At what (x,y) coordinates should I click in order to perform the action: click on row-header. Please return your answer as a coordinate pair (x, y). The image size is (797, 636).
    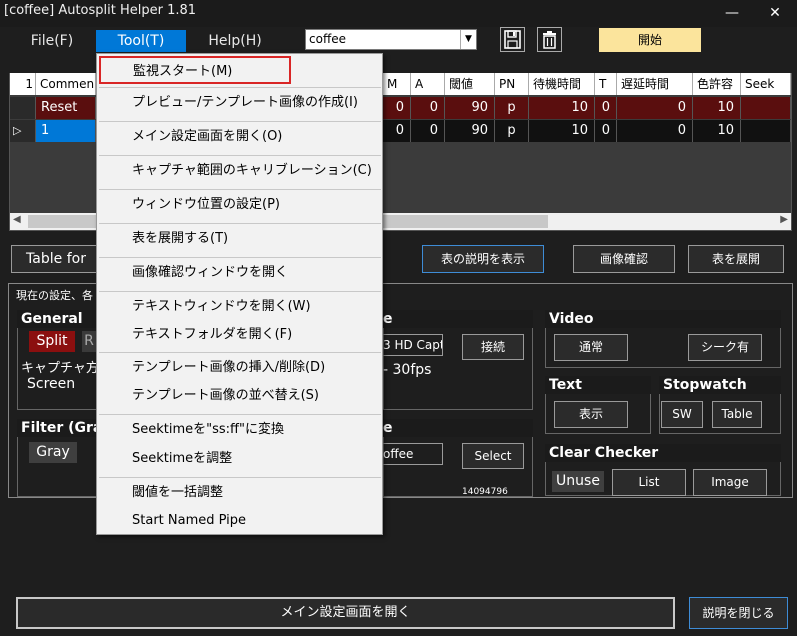
    Looking at the image, I should click on (23, 108).